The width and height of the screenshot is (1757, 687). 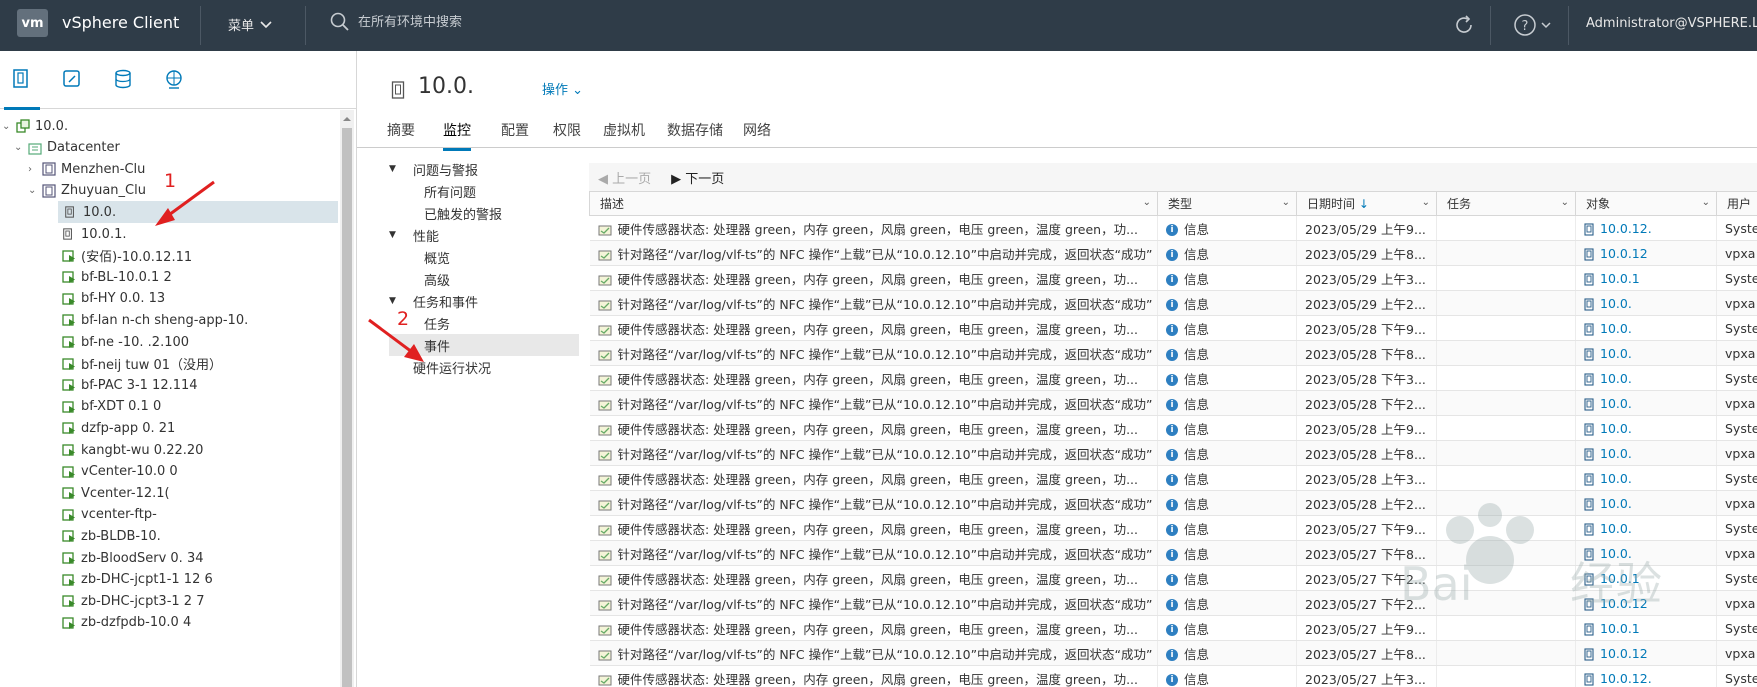 What do you see at coordinates (695, 134) in the screenshot?
I see `tab-5: 数据存储` at bounding box center [695, 134].